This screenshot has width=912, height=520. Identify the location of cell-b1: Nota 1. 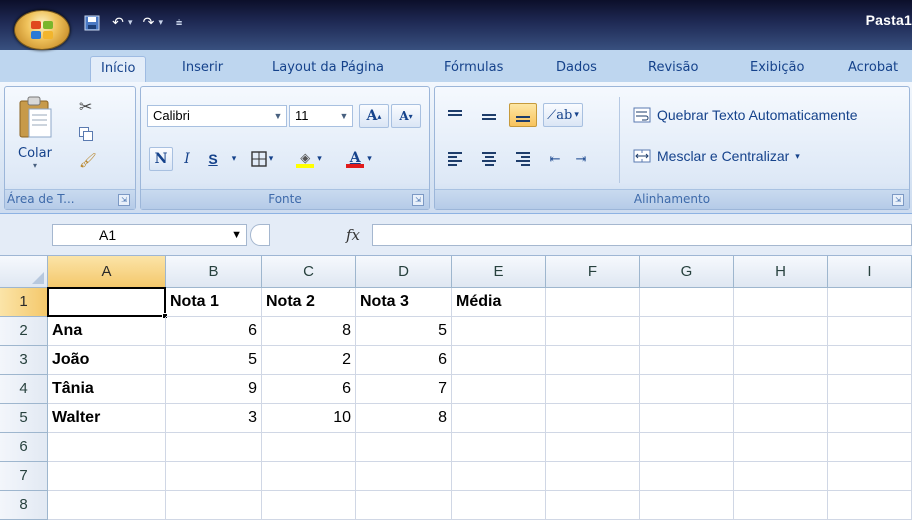
(214, 302).